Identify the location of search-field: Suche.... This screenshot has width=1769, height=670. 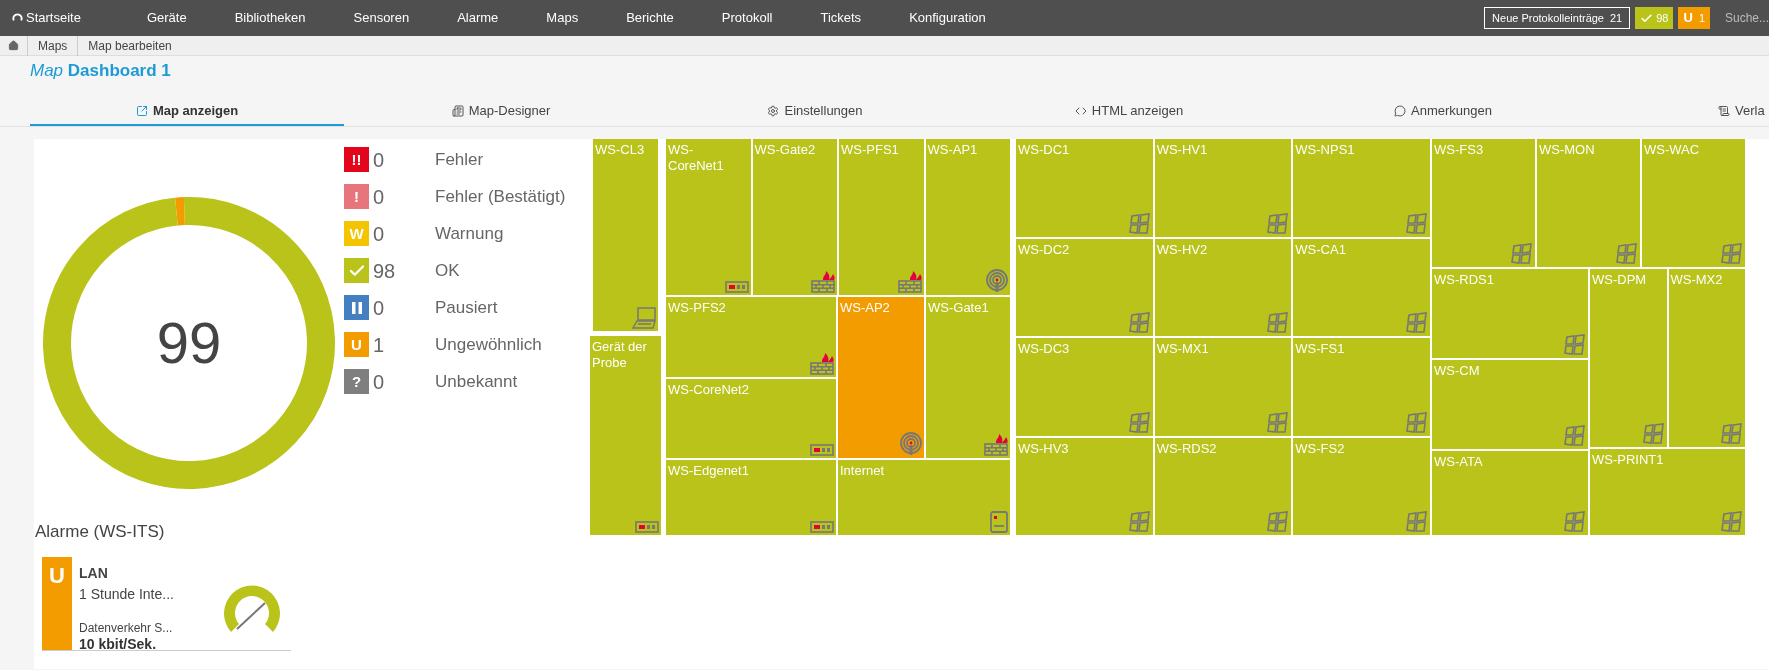
(1747, 18).